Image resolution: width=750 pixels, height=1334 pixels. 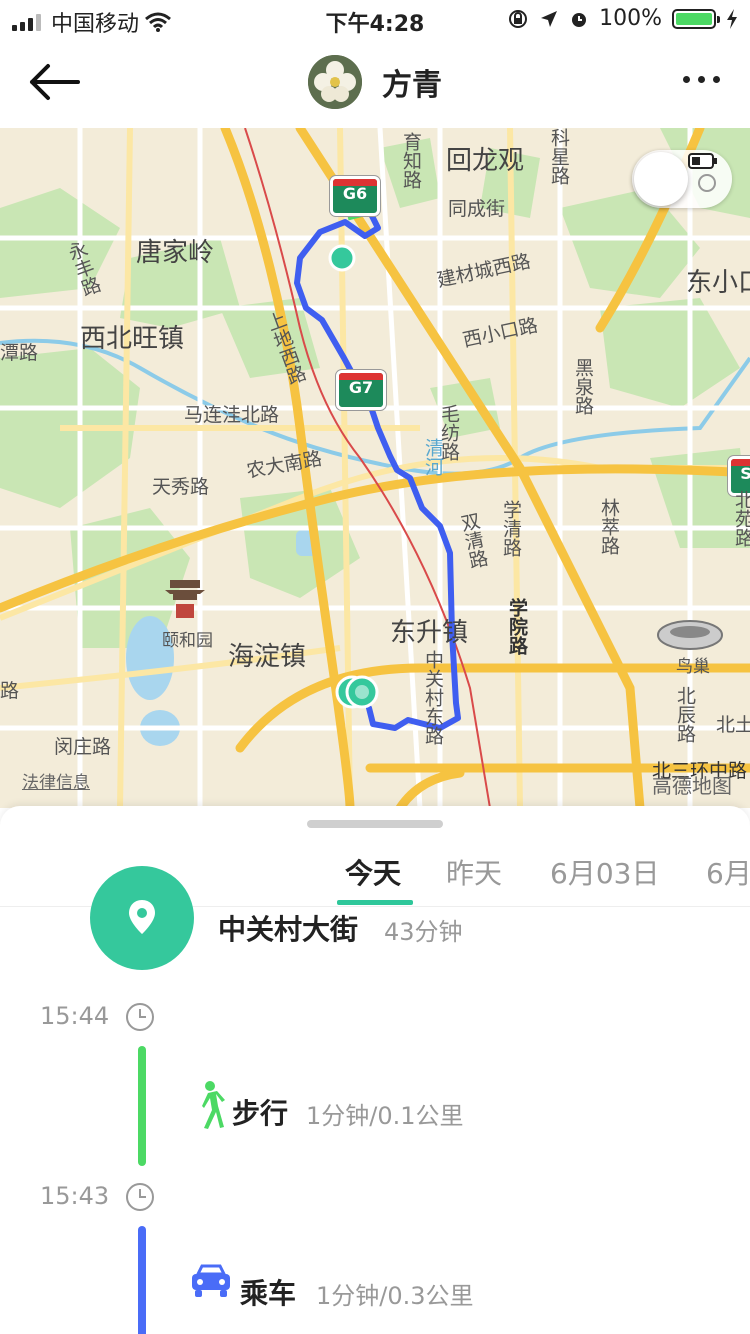 I want to click on walk-icon, so click(x=213, y=1105).